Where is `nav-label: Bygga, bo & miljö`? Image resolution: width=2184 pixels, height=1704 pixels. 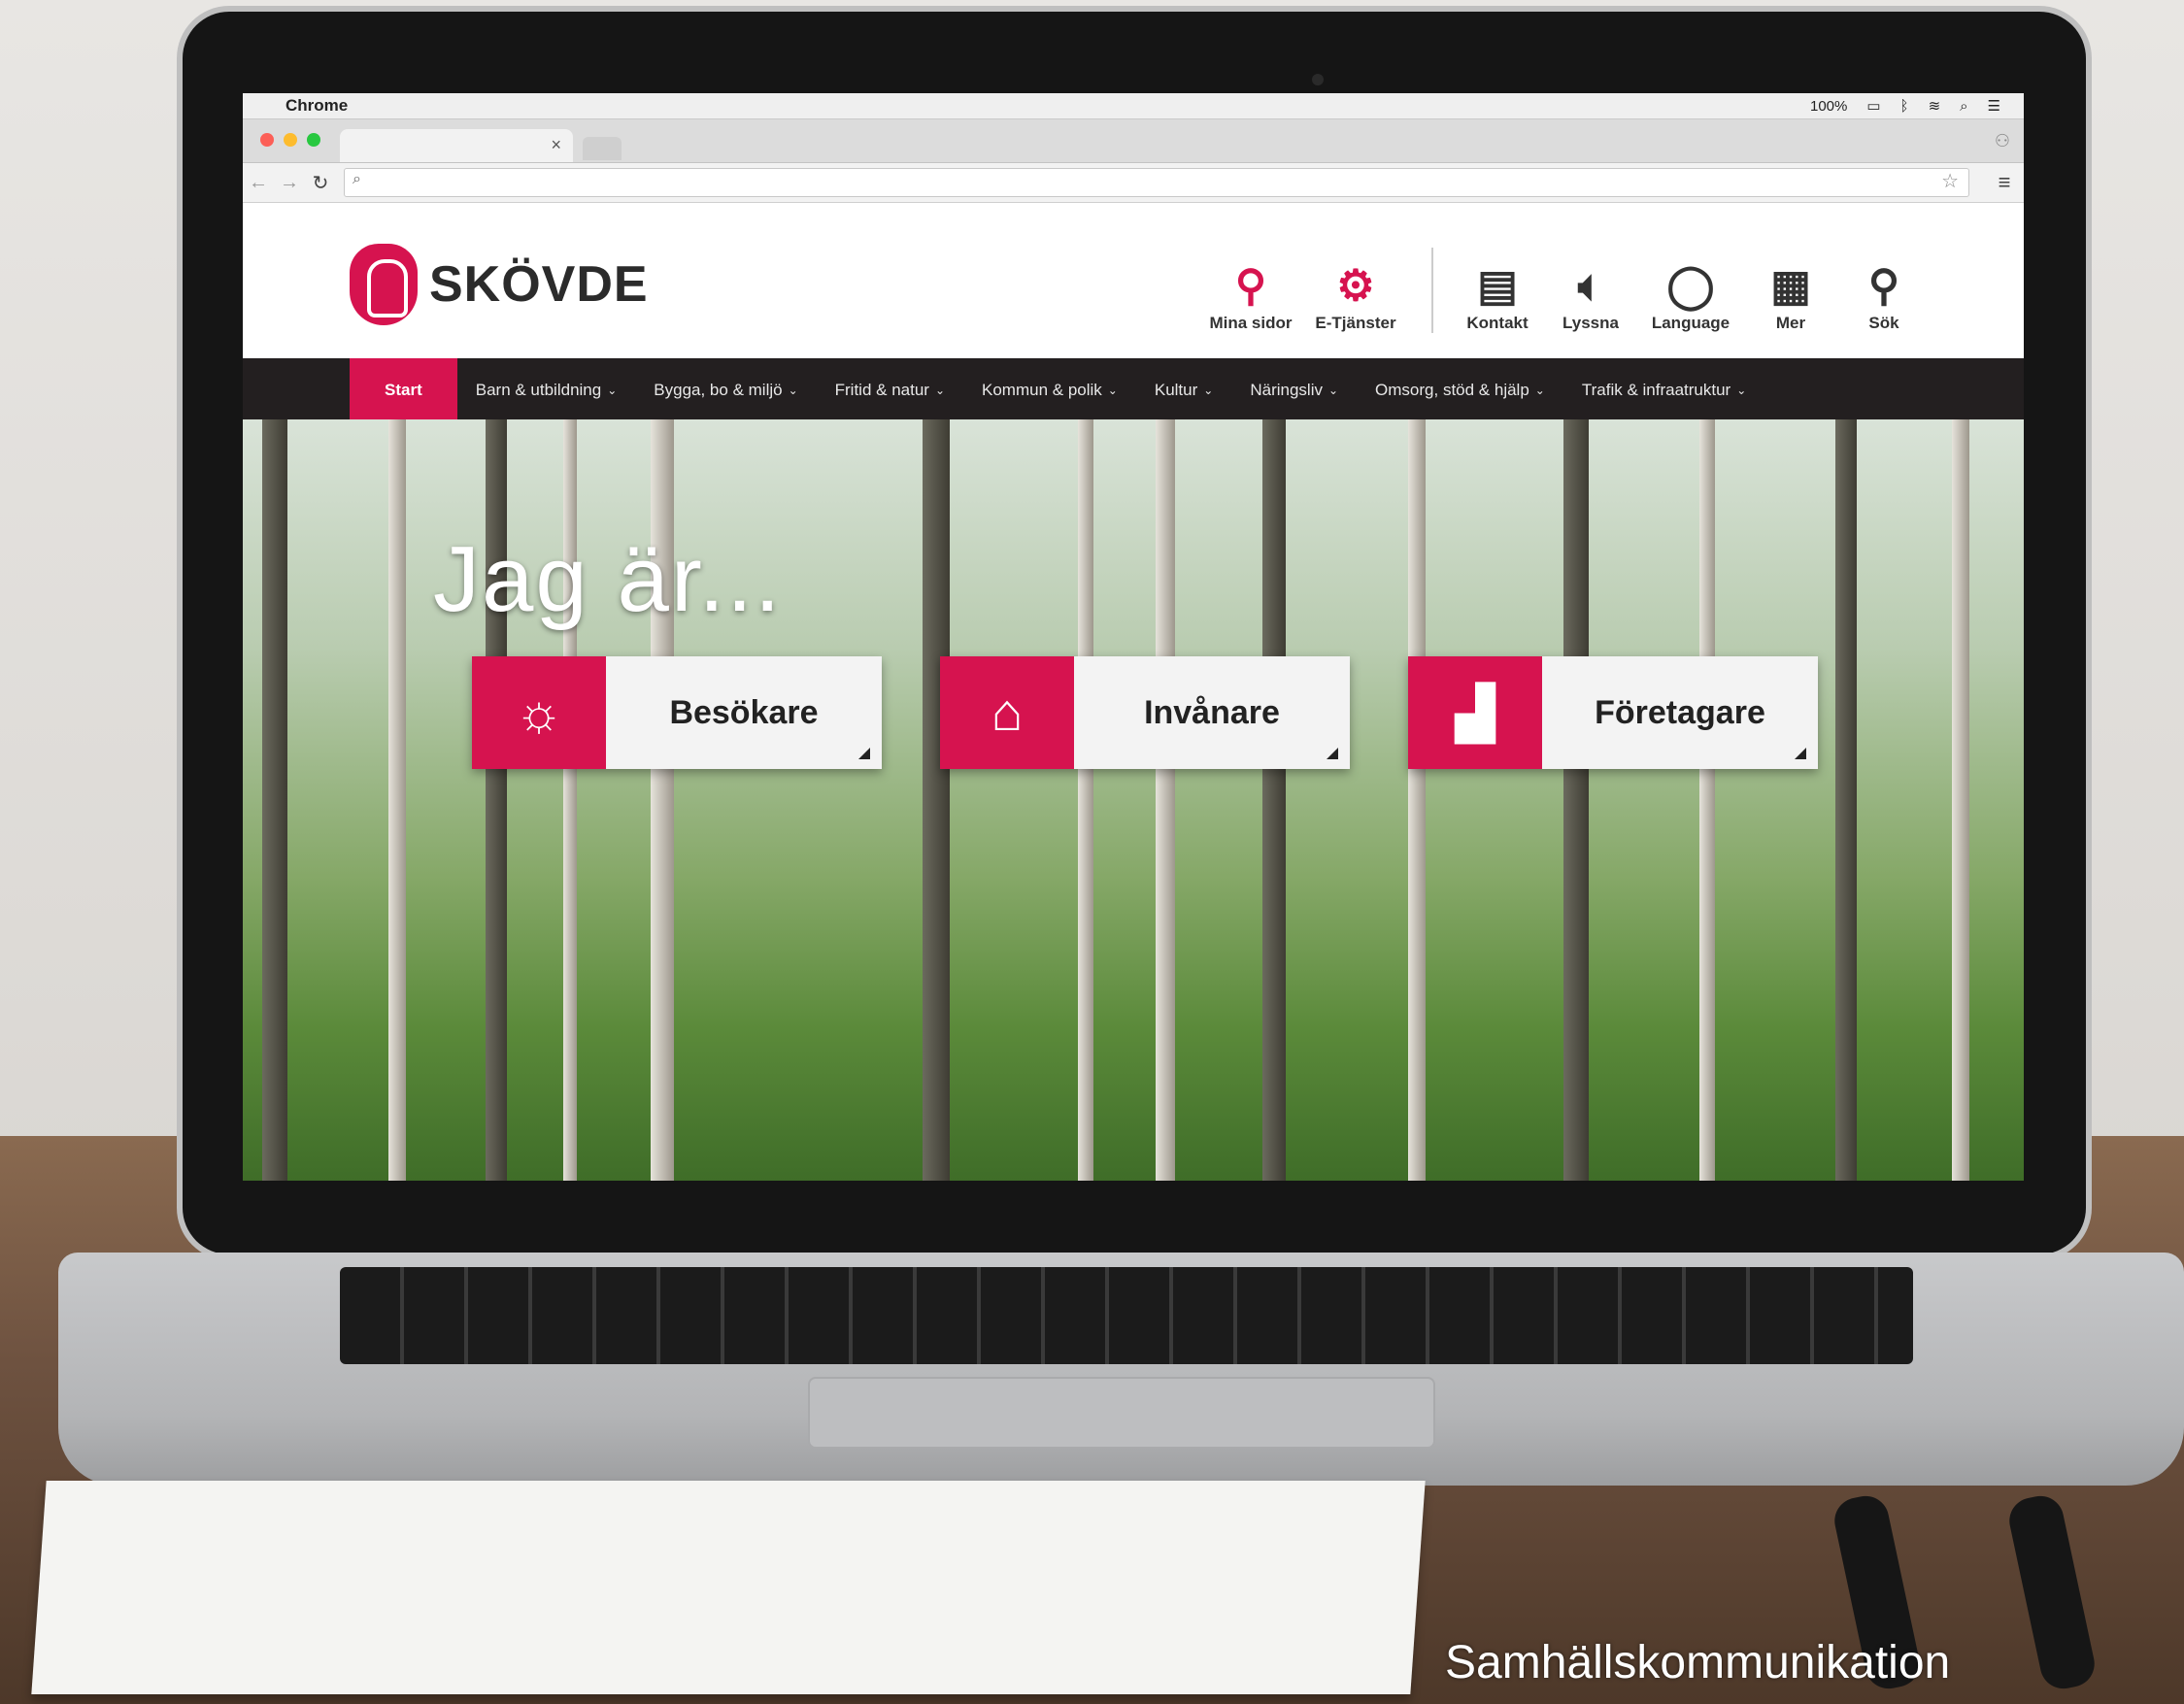 nav-label: Bygga, bo & miljö is located at coordinates (718, 390).